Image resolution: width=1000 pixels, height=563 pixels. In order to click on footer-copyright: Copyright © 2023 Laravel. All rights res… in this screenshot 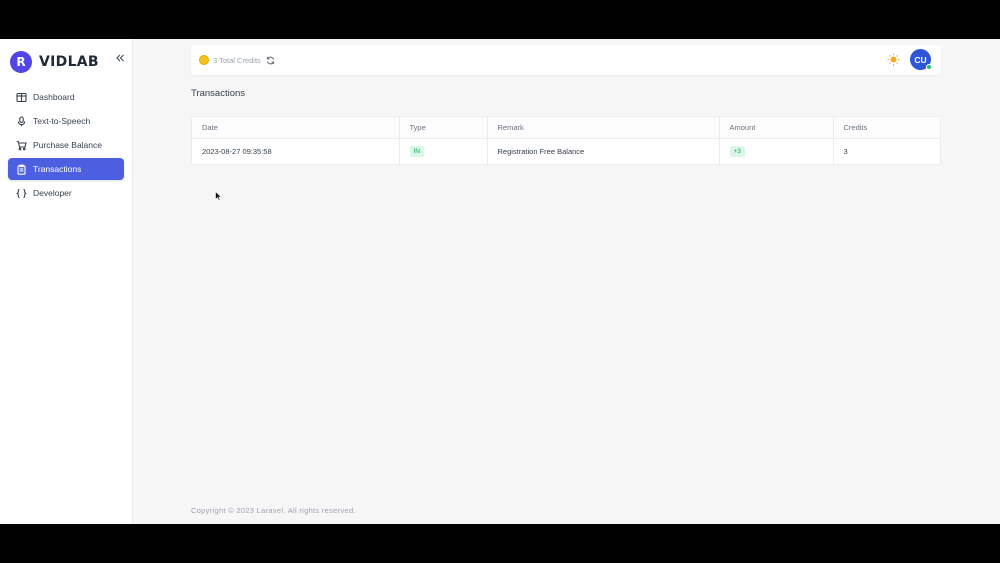, I will do `click(273, 510)`.